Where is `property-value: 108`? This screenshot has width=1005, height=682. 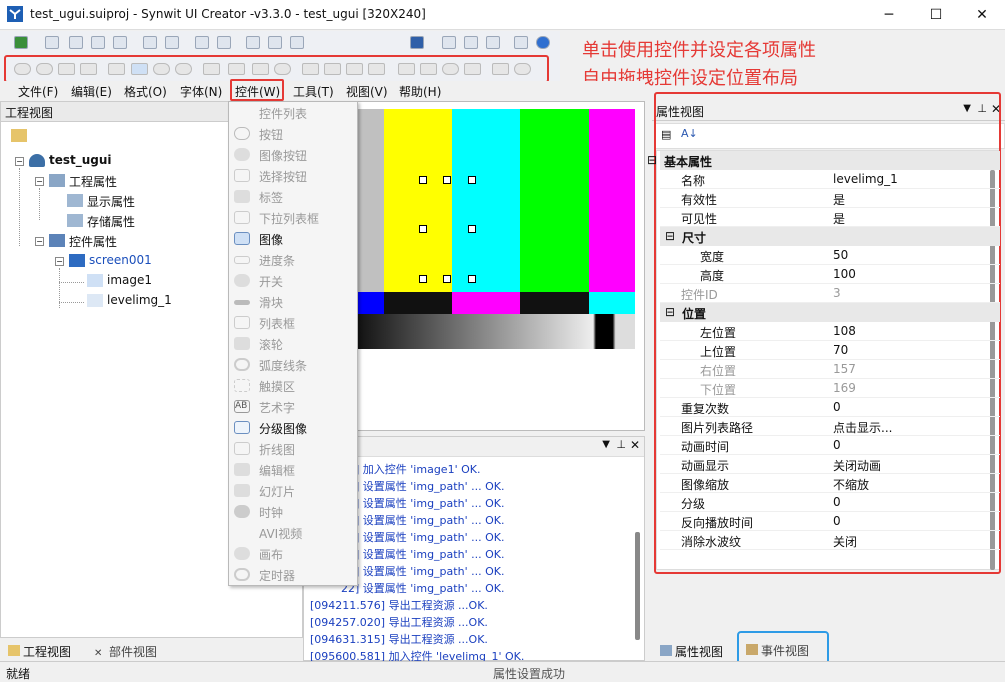 property-value: 108 is located at coordinates (844, 331).